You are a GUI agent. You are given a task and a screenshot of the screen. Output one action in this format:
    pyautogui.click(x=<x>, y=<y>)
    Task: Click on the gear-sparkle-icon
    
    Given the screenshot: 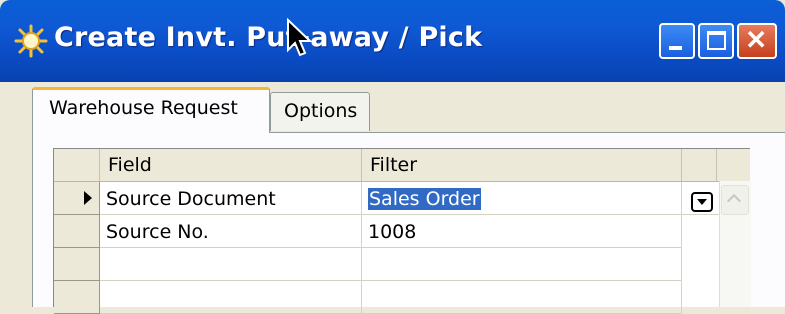 What is the action you would take?
    pyautogui.click(x=31, y=41)
    